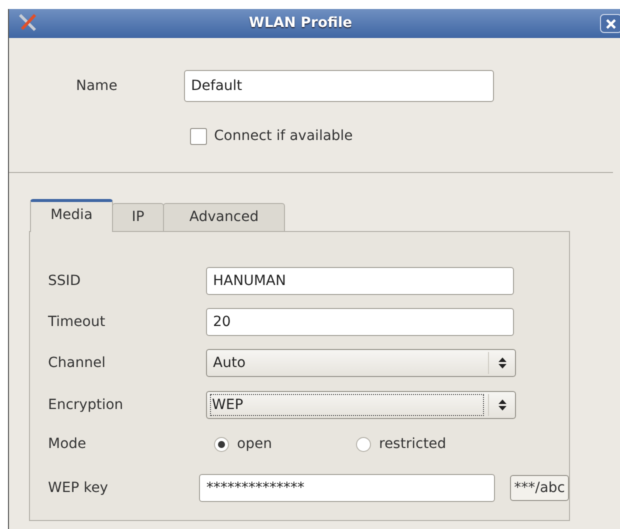  I want to click on close-icon, so click(611, 23).